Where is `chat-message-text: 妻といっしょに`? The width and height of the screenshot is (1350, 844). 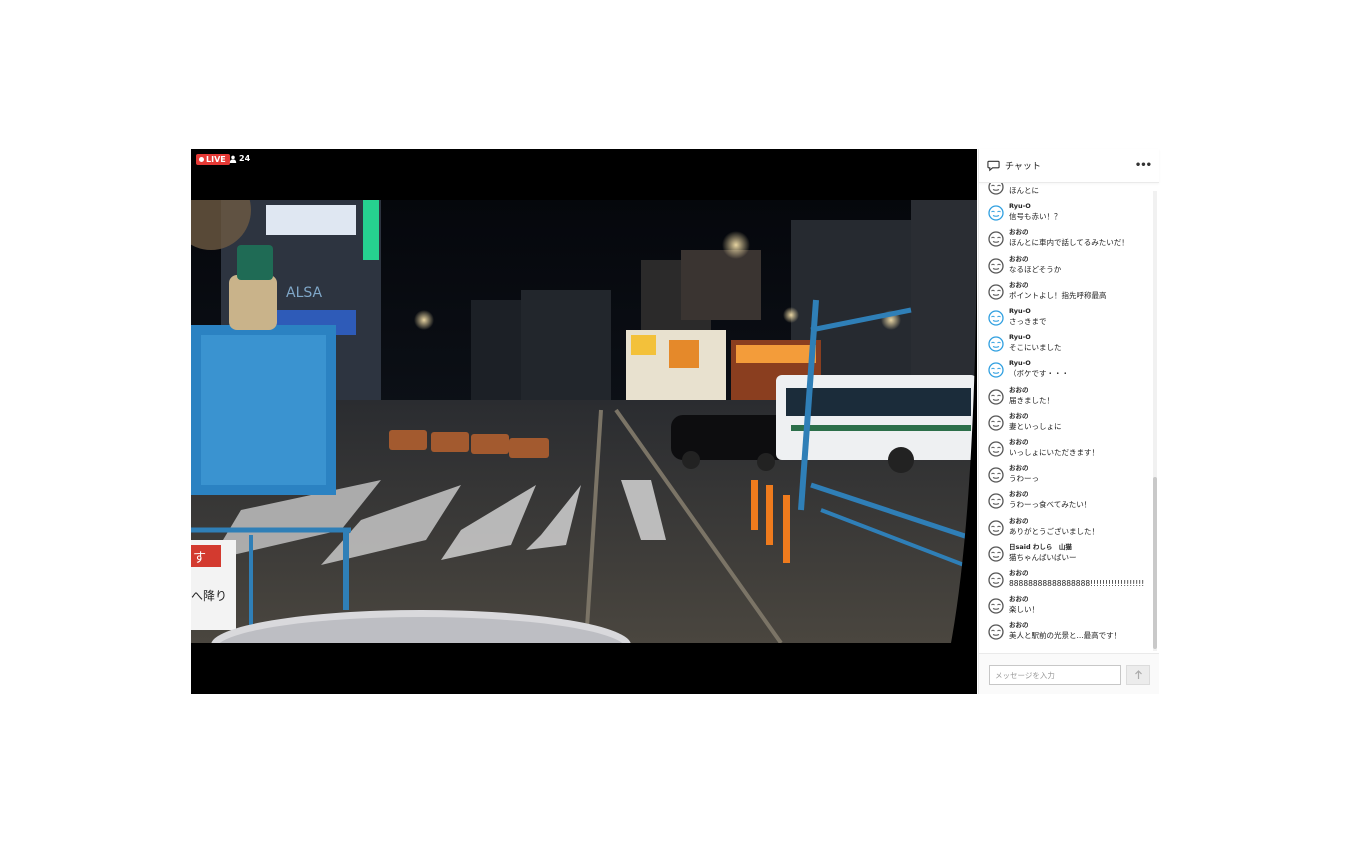
chat-message-text: 妻といっしょに is located at coordinates (1035, 426).